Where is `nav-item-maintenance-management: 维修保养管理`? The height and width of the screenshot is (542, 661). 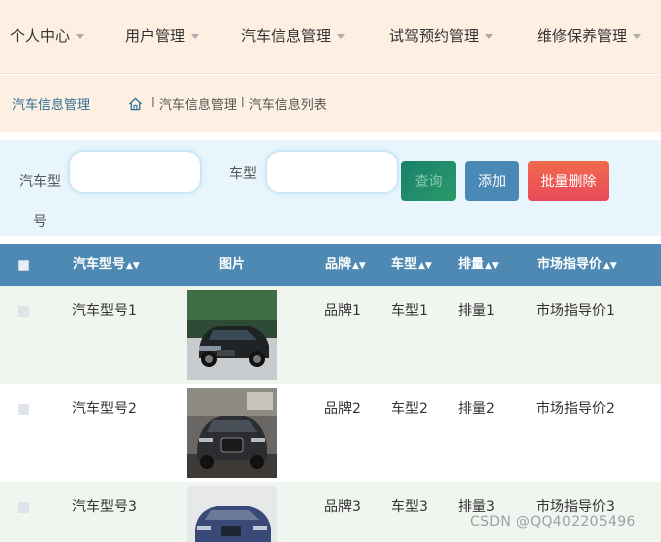
nav-item-maintenance-management: 维修保养管理 is located at coordinates (589, 35).